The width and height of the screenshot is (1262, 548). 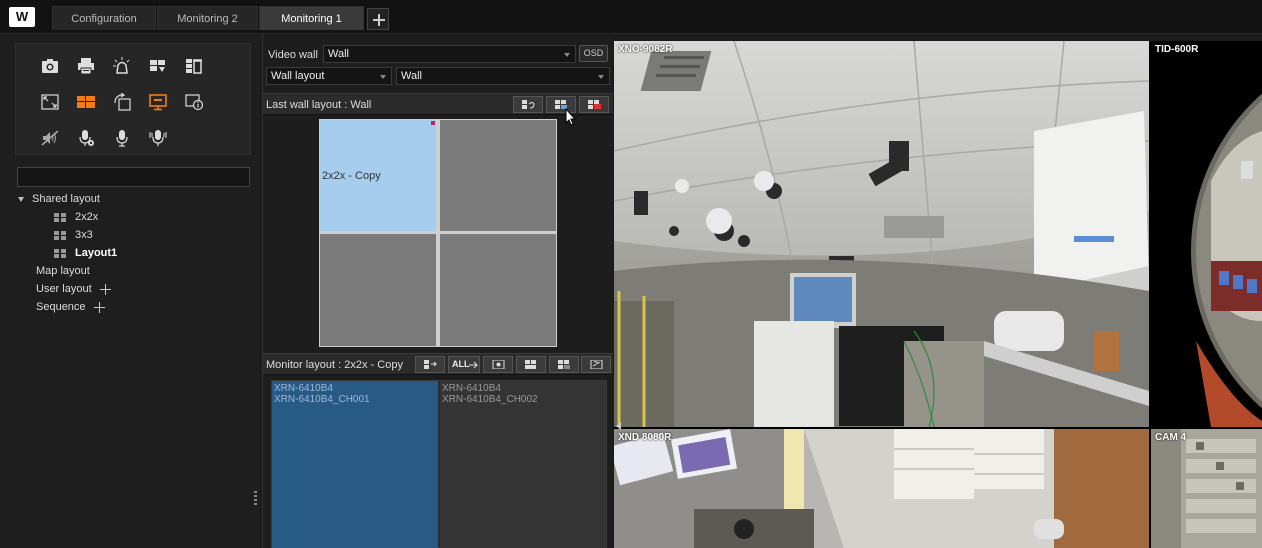 What do you see at coordinates (355, 464) in the screenshot?
I see `monitor-cell-1: XRN-6410B4 XRN-6410B4_CH001` at bounding box center [355, 464].